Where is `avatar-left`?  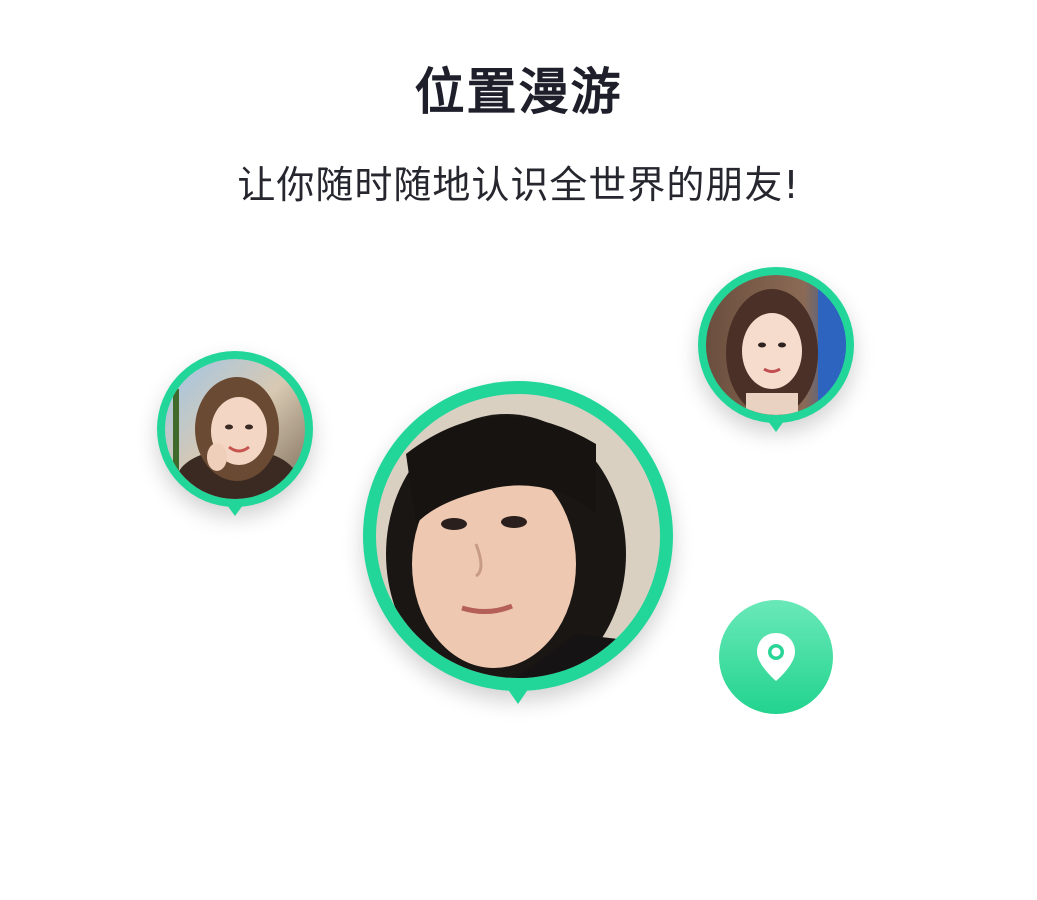
avatar-left is located at coordinates (235, 429).